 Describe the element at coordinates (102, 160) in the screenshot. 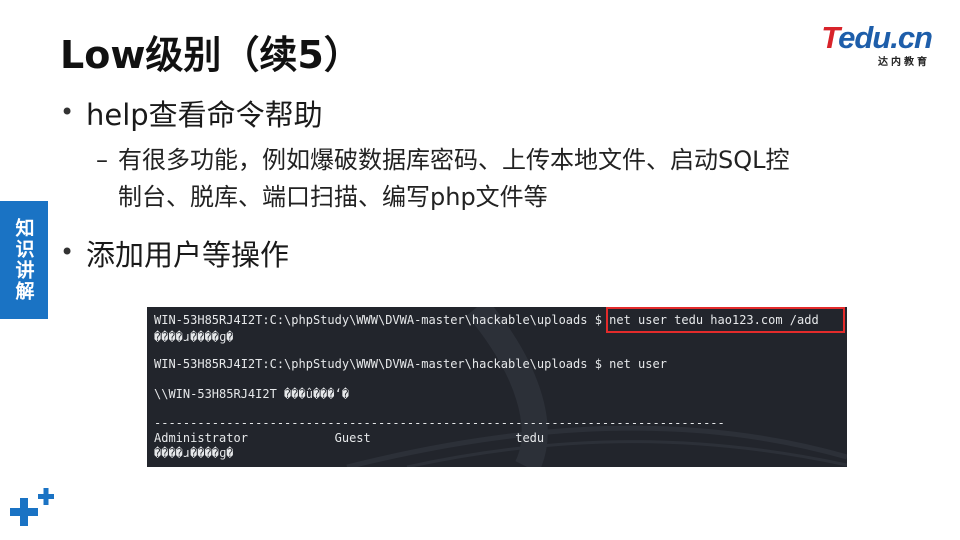

I see `dash-icon: –` at that location.